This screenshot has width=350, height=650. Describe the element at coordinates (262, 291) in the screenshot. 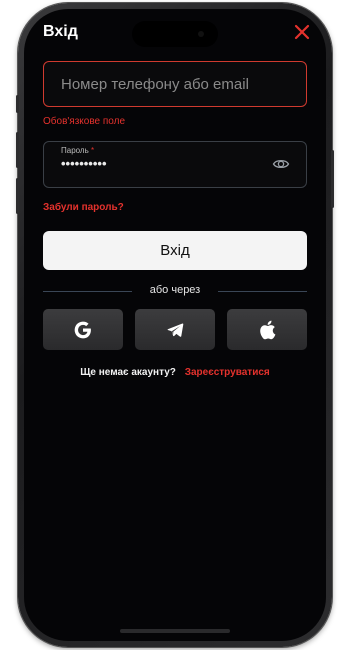

I see `divider-line-right` at that location.